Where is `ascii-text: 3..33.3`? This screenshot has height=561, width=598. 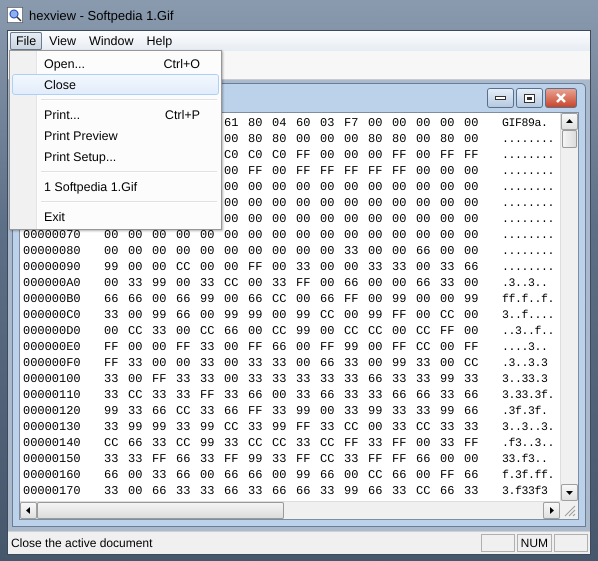 ascii-text: 3..33.3 is located at coordinates (525, 379).